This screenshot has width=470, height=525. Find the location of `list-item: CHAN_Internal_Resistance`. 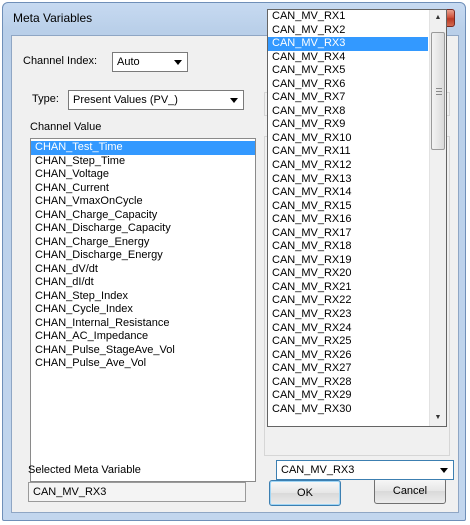

list-item: CHAN_Internal_Resistance is located at coordinates (143, 324).